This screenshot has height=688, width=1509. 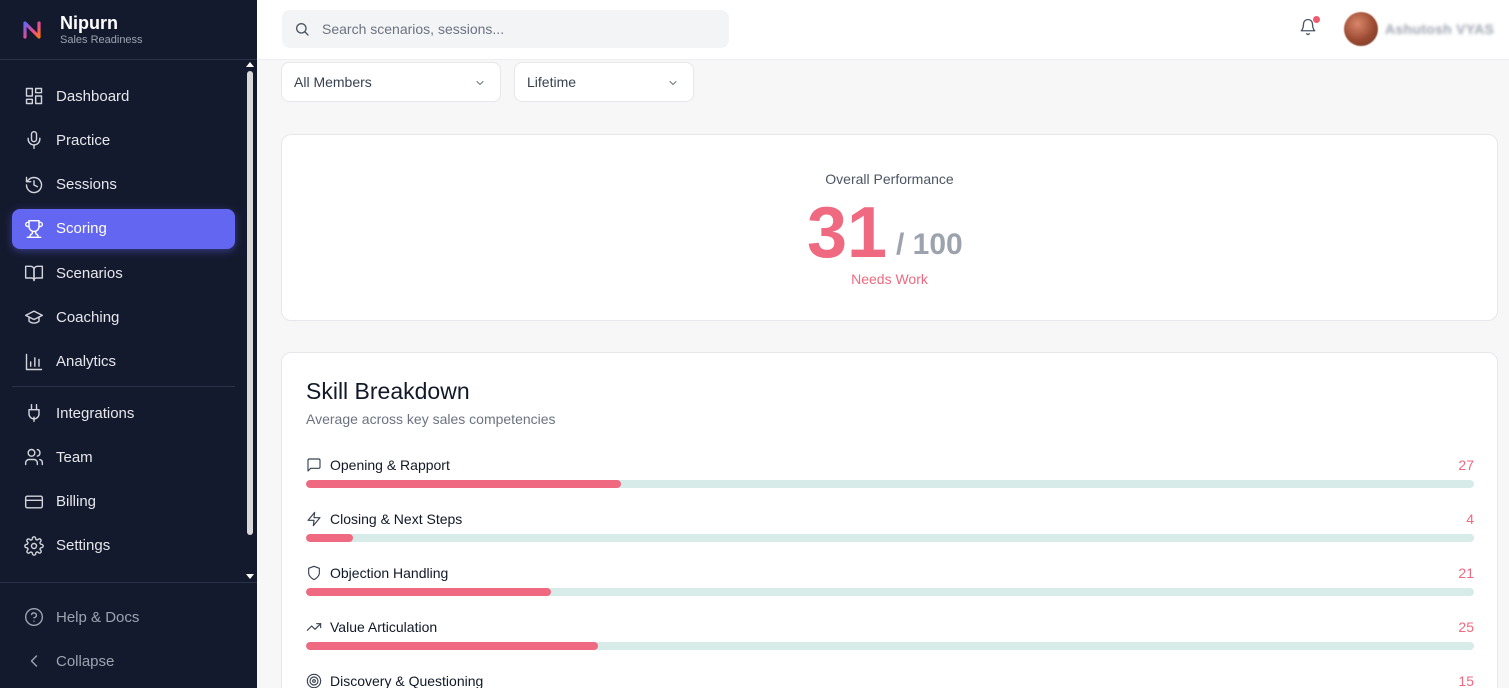 I want to click on sidebar-item-integrations: Integrations, so click(x=123, y=413).